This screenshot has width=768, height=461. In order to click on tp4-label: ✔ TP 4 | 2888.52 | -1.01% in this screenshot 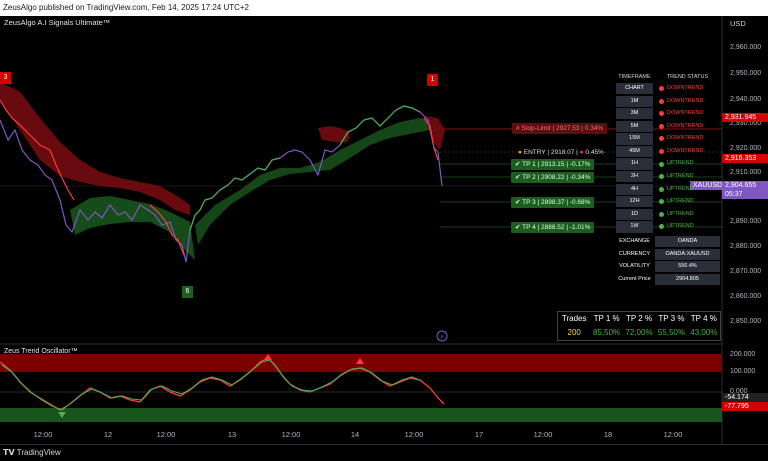, I will do `click(553, 227)`.